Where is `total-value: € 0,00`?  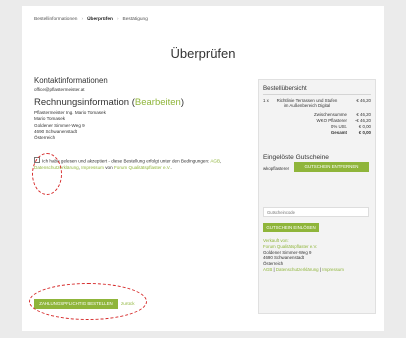 total-value: € 0,00 is located at coordinates (364, 132).